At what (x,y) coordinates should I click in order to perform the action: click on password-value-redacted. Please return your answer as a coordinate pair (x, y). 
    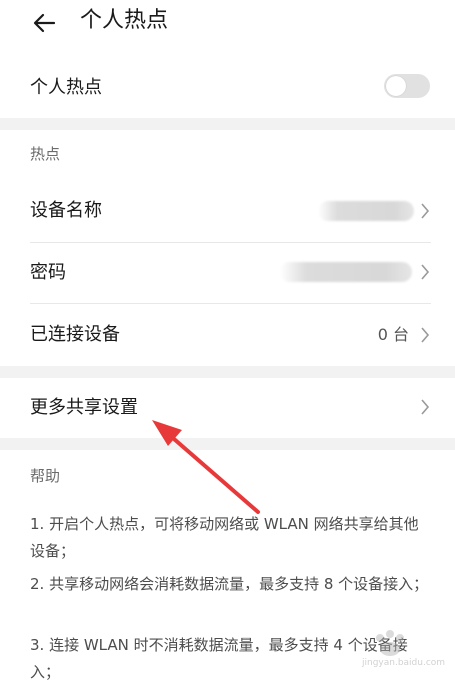
    Looking at the image, I should click on (346, 272).